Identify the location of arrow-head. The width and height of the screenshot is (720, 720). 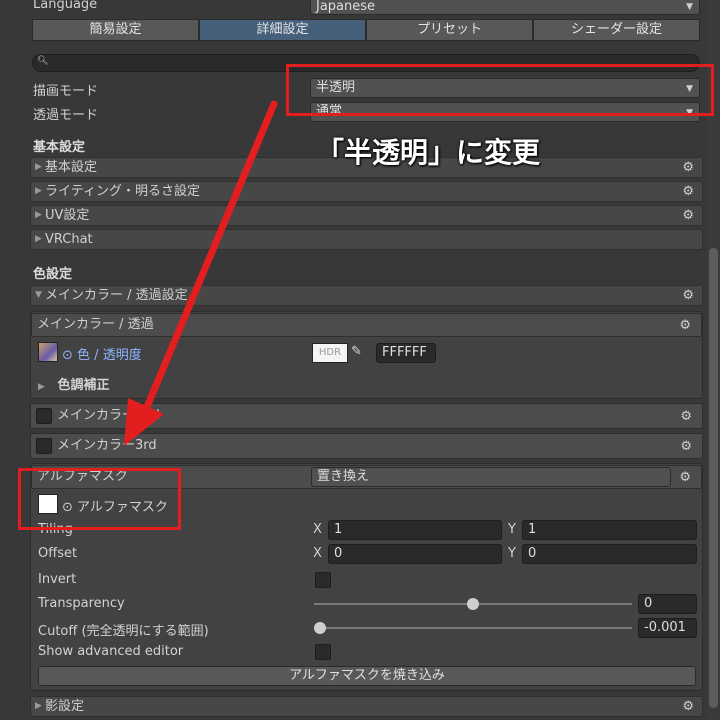
(144, 422).